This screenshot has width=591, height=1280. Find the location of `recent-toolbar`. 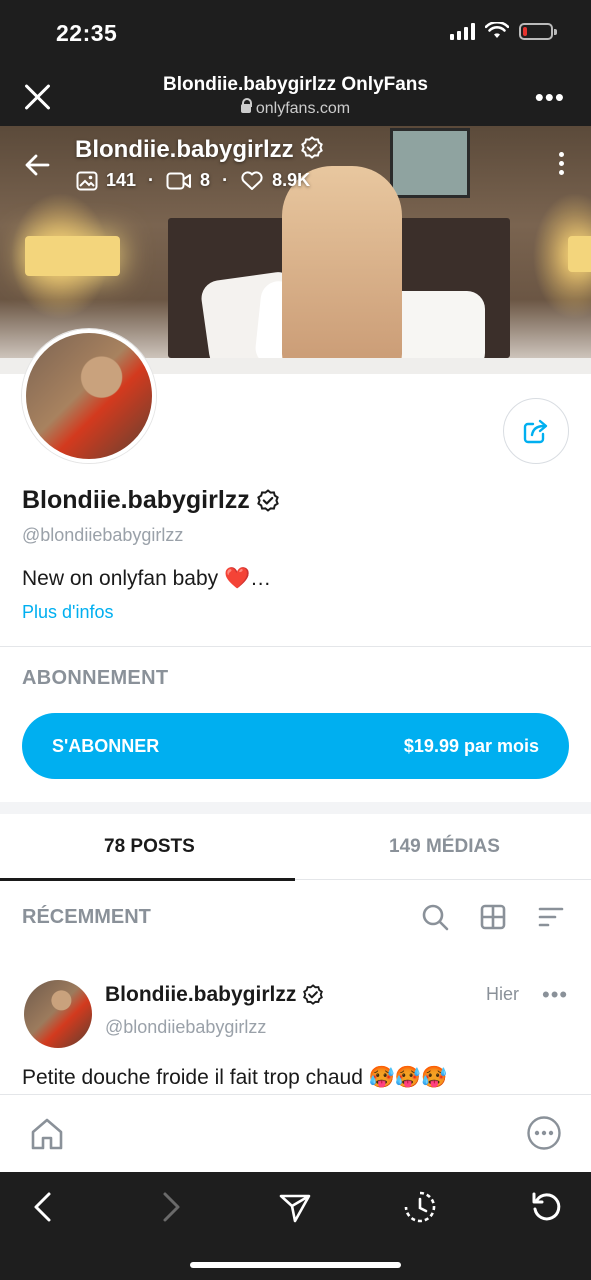

recent-toolbar is located at coordinates (493, 917).